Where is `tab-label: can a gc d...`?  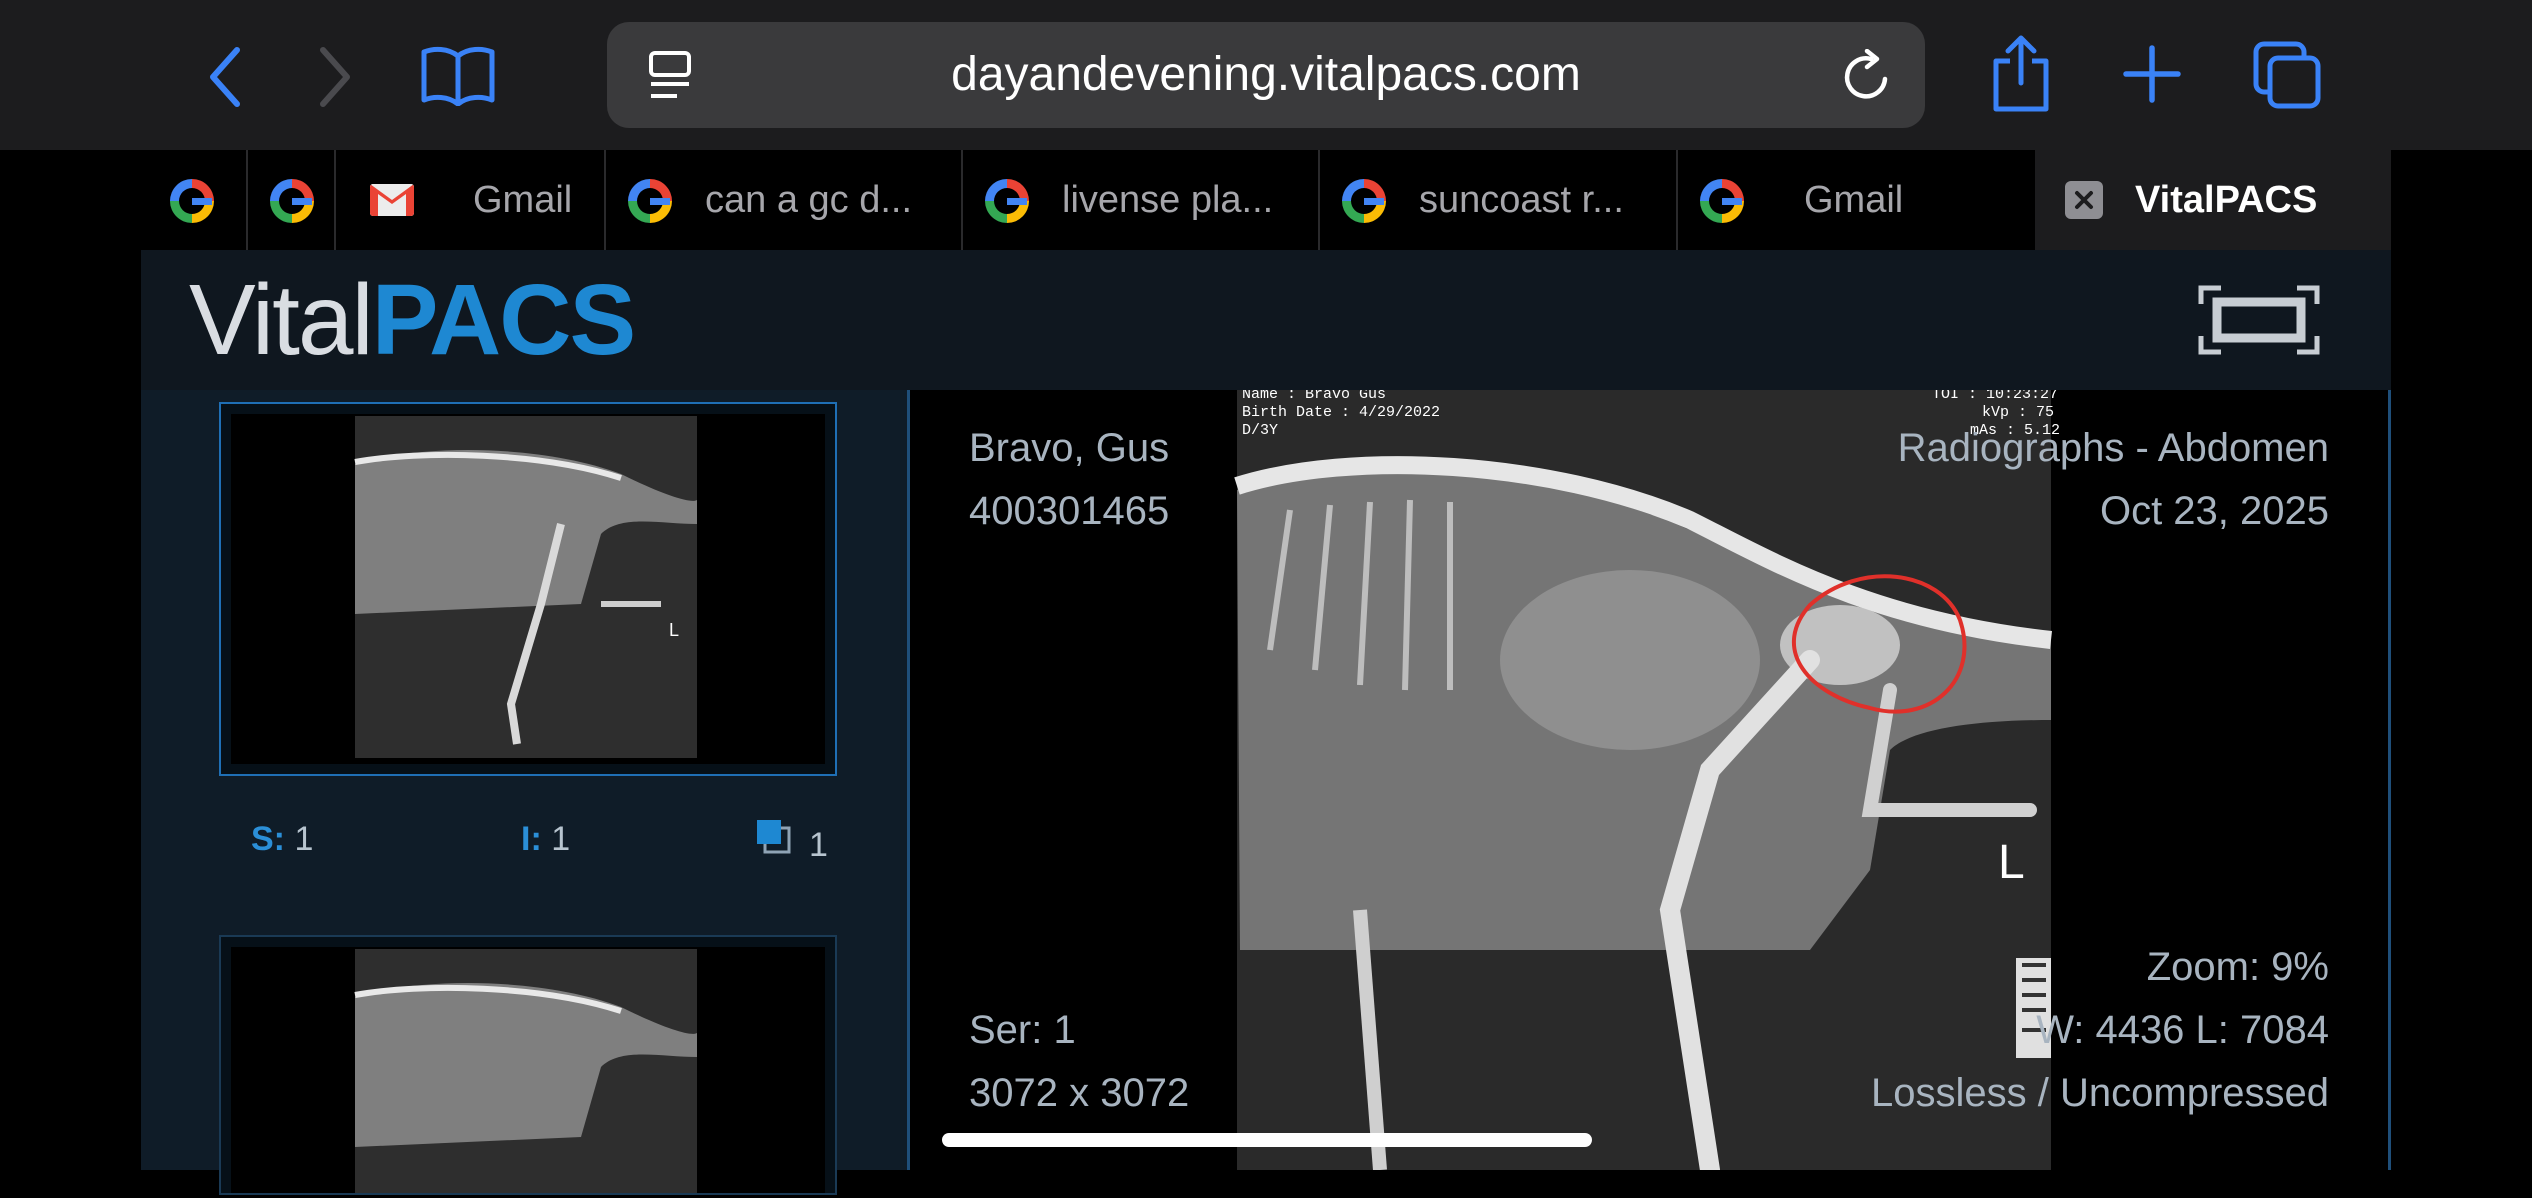
tab-label: can a gc d... is located at coordinates (809, 200).